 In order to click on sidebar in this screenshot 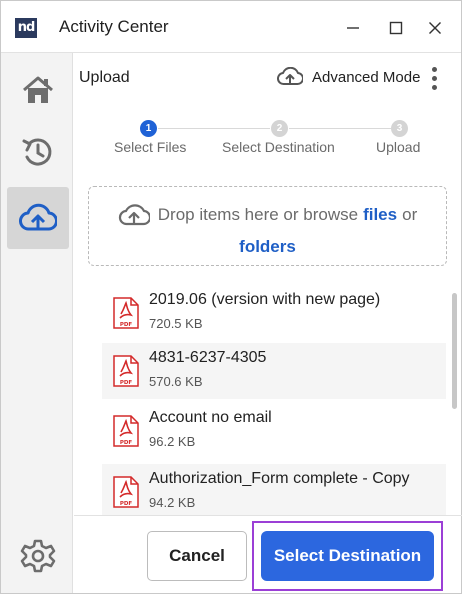, I will do `click(37, 323)`.